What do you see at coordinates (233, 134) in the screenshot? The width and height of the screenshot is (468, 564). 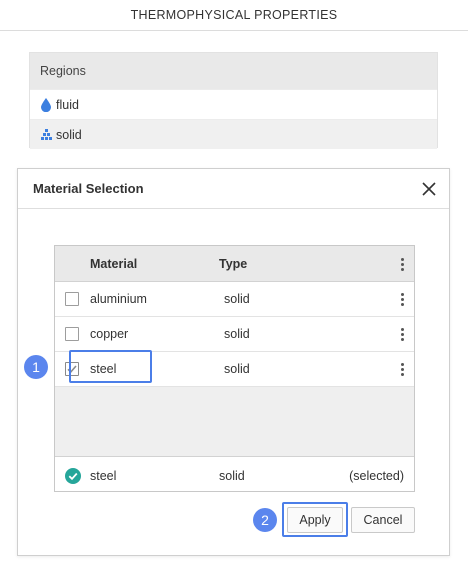 I see `region-item-solid: solid` at bounding box center [233, 134].